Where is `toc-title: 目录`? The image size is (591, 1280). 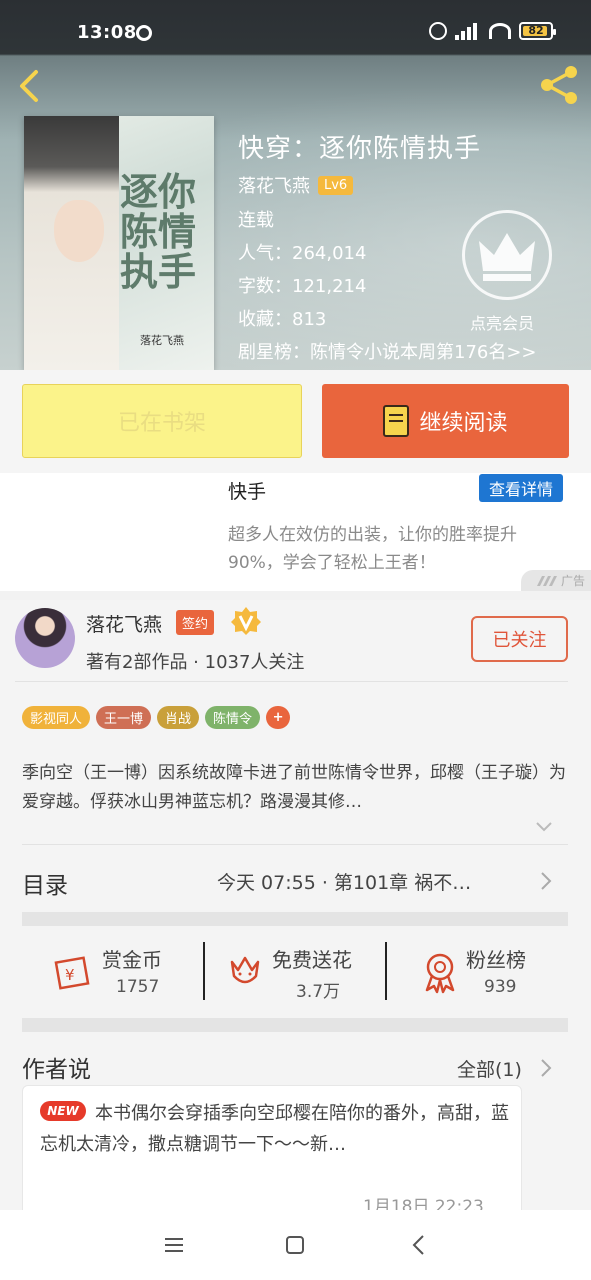
toc-title: 目录 is located at coordinates (45, 883).